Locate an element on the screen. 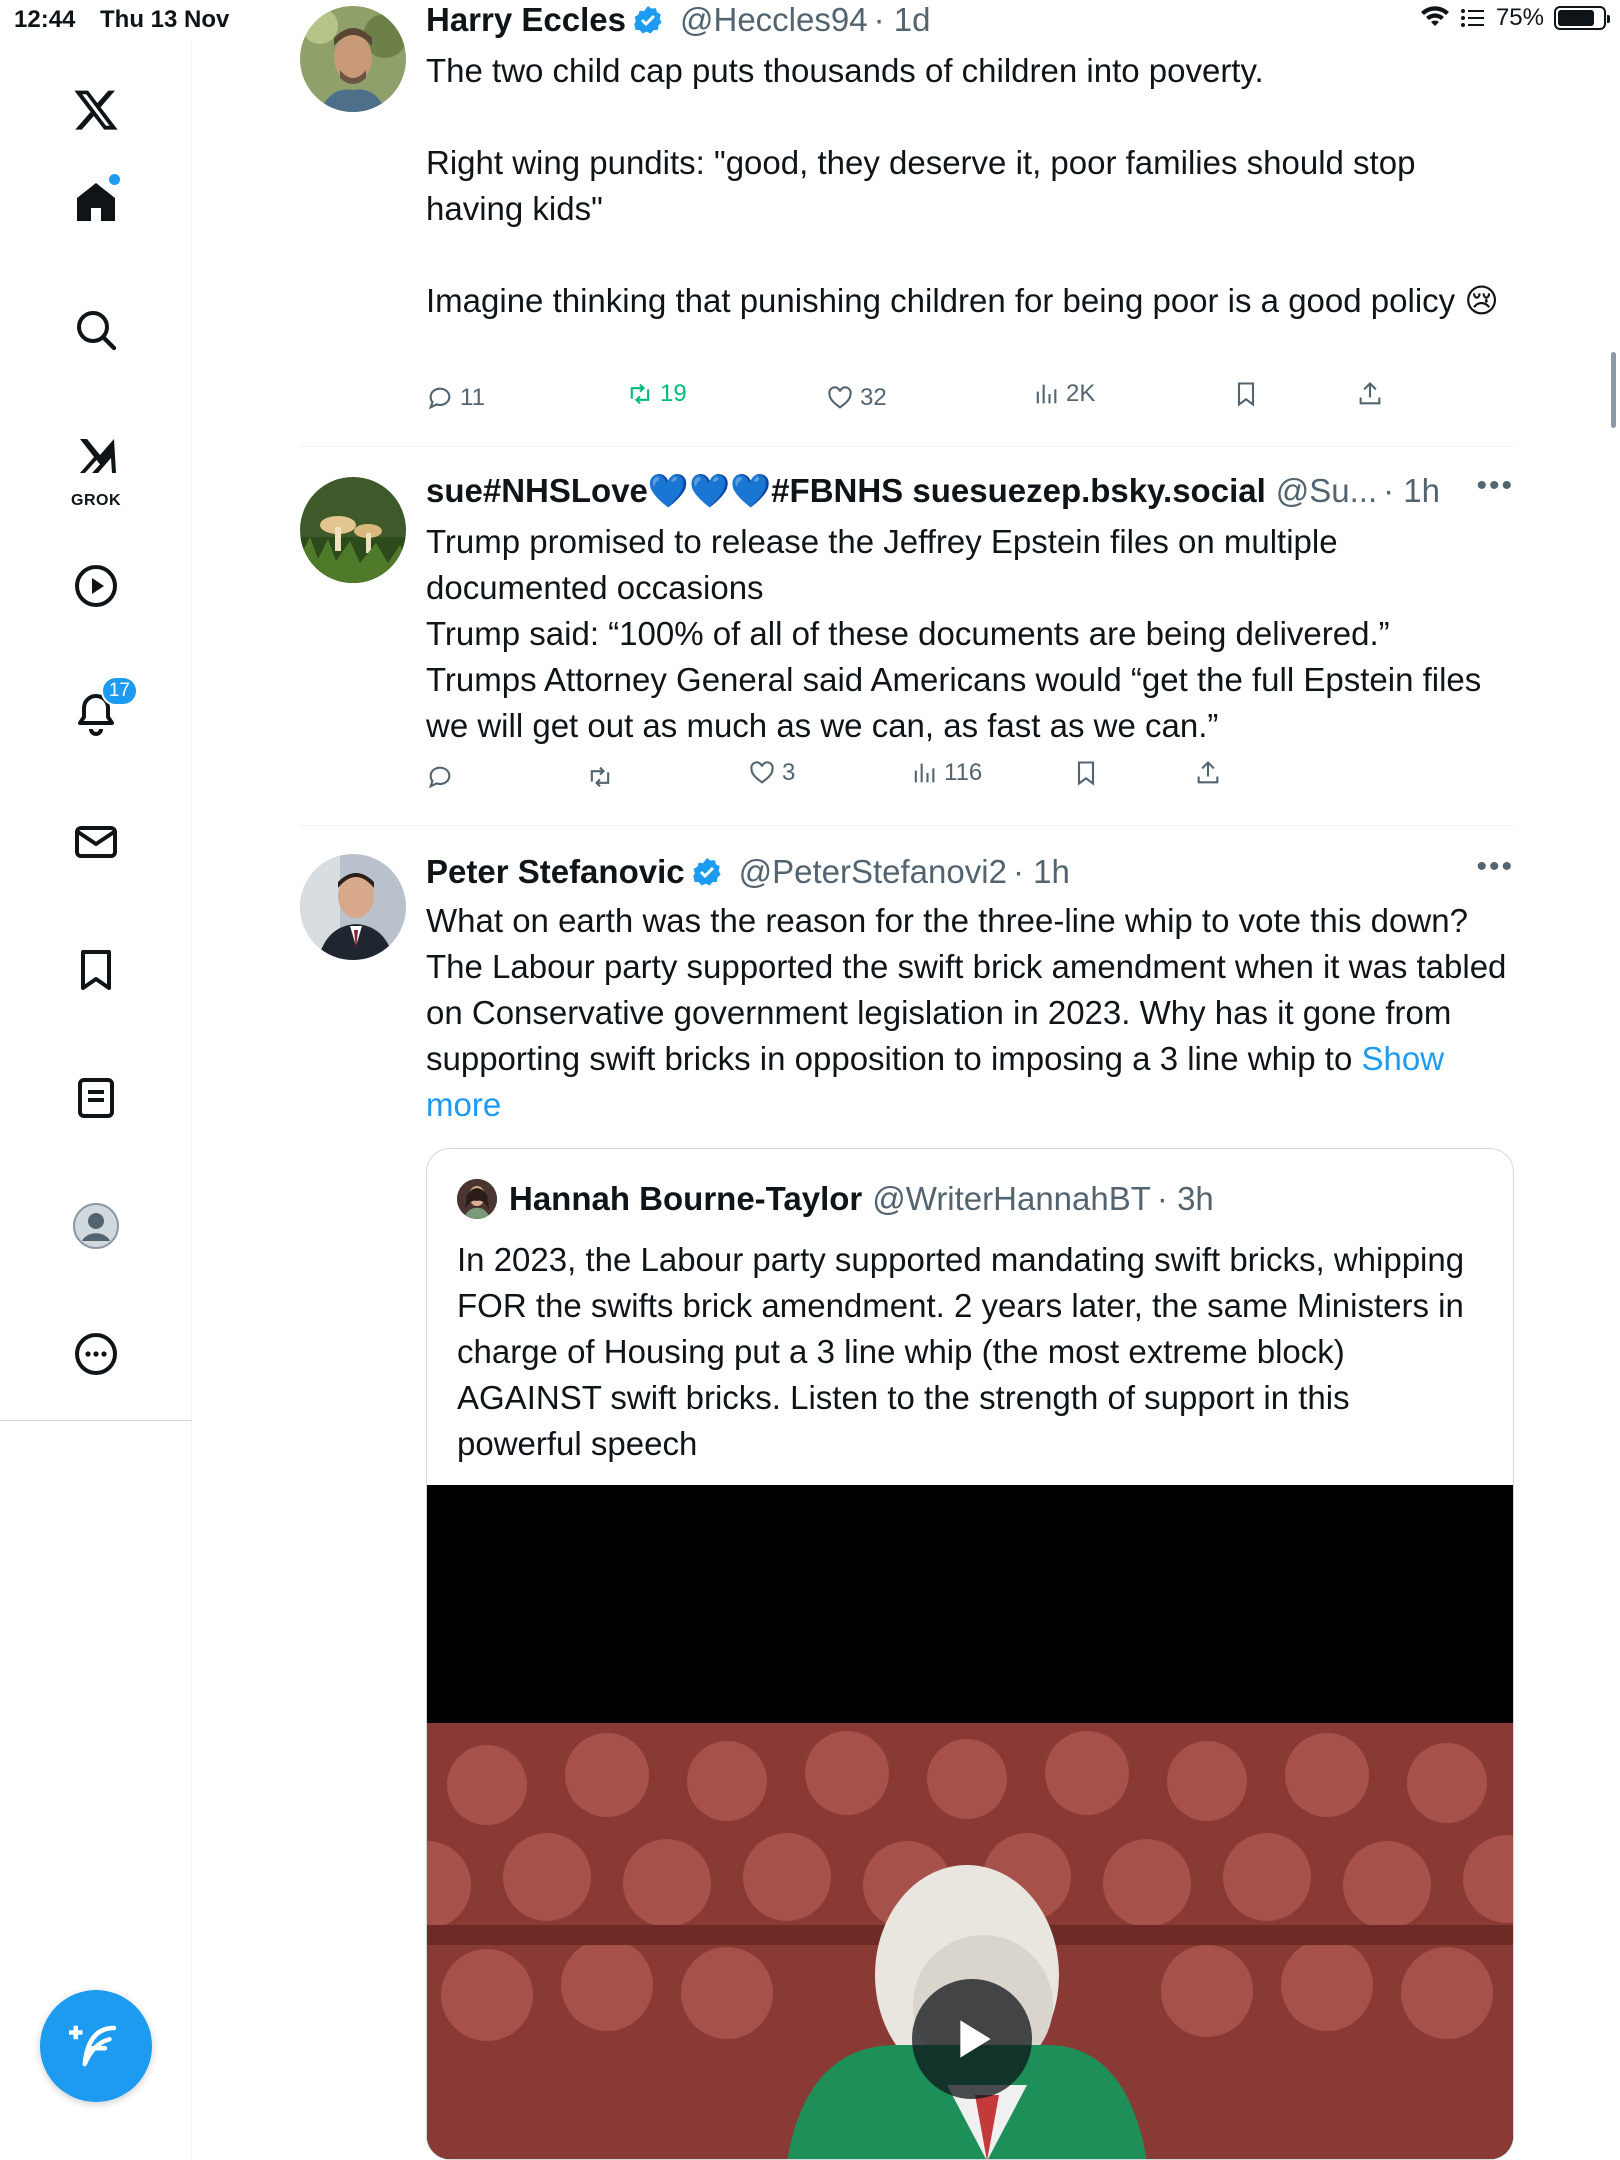 This screenshot has width=1620, height=2160. sidebar-item-messages is located at coordinates (96, 842).